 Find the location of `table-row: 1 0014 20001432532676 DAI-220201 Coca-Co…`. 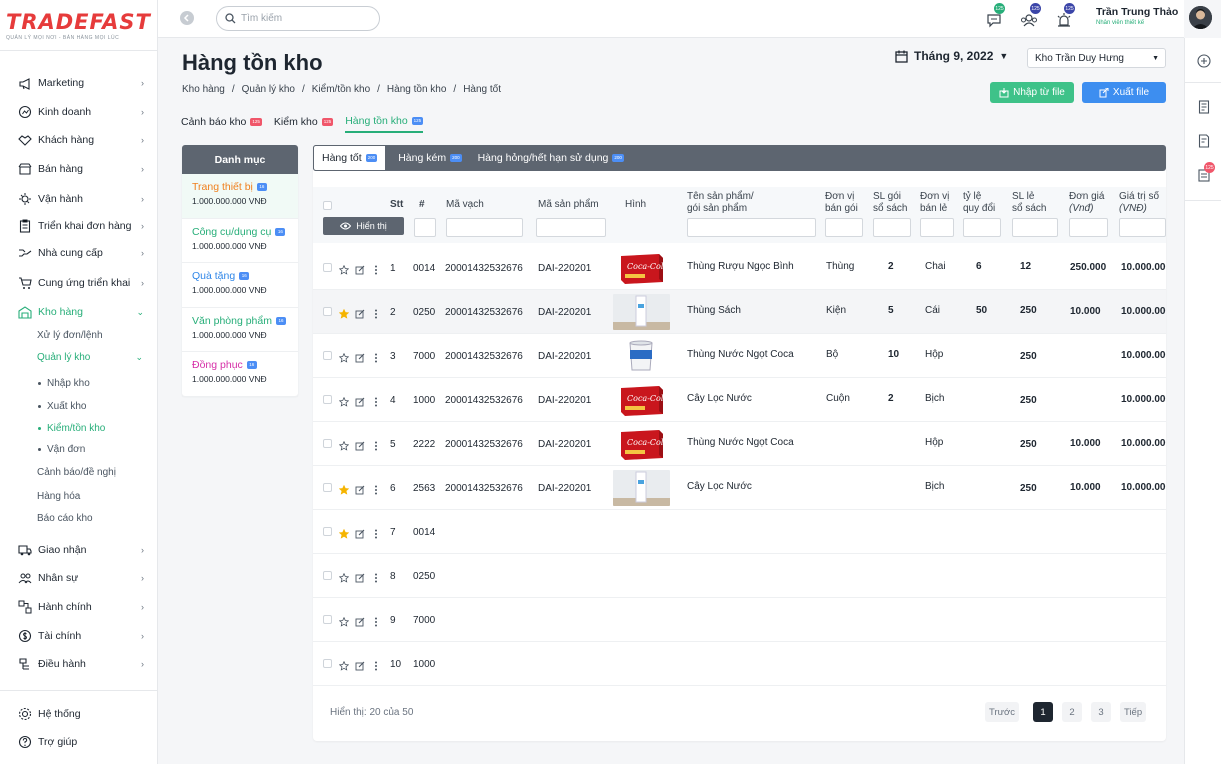

table-row: 1 0014 20001432532676 DAI-220201 Coca-Co… is located at coordinates (739, 268).